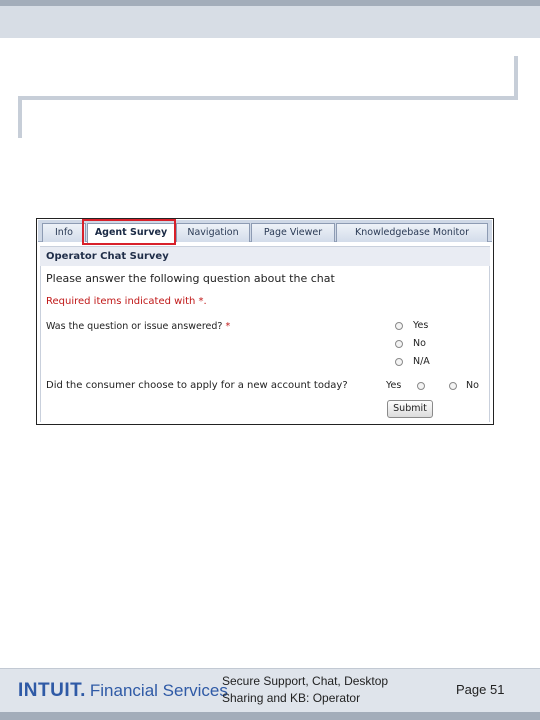  Describe the element at coordinates (126, 301) in the screenshot. I see `required-note: Required items indicated with *.` at that location.